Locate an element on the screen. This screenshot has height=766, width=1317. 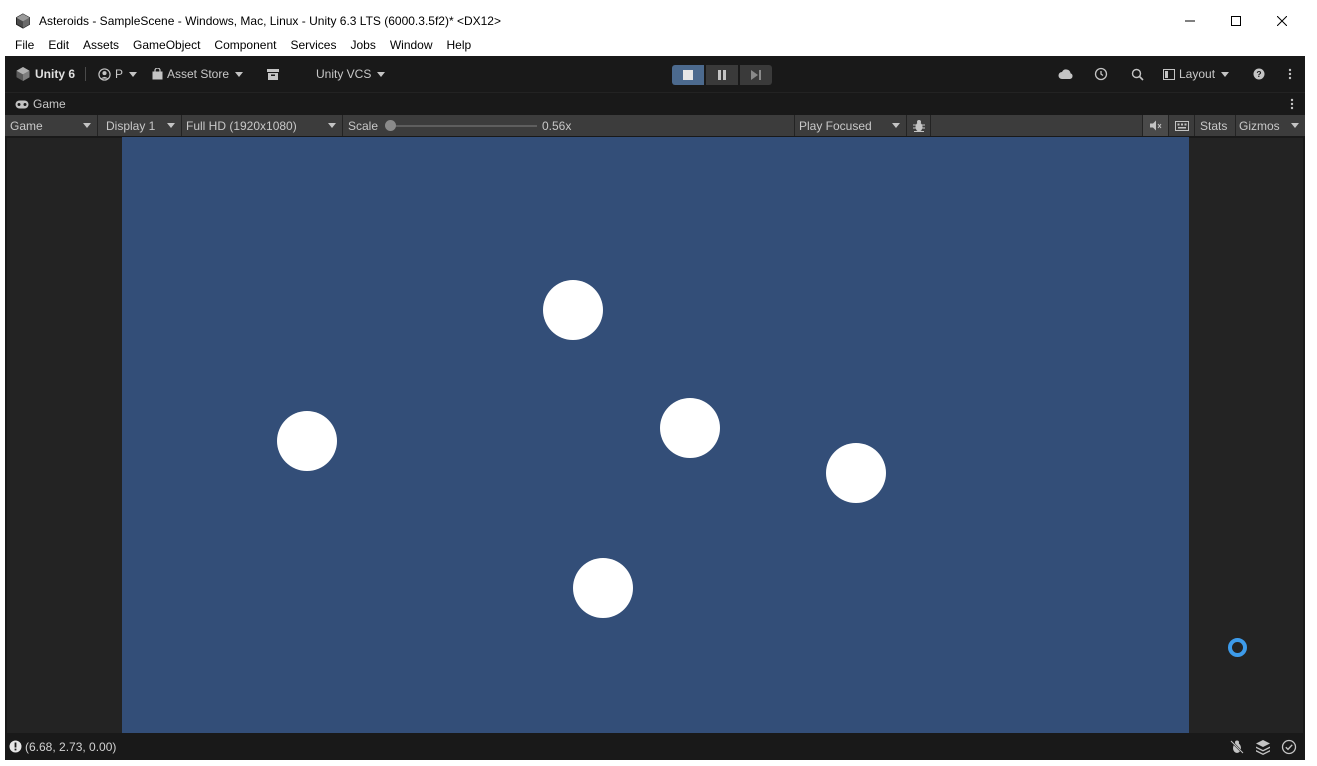
resolution-dropdown: Full HD (1920x1080) is located at coordinates (262, 125).